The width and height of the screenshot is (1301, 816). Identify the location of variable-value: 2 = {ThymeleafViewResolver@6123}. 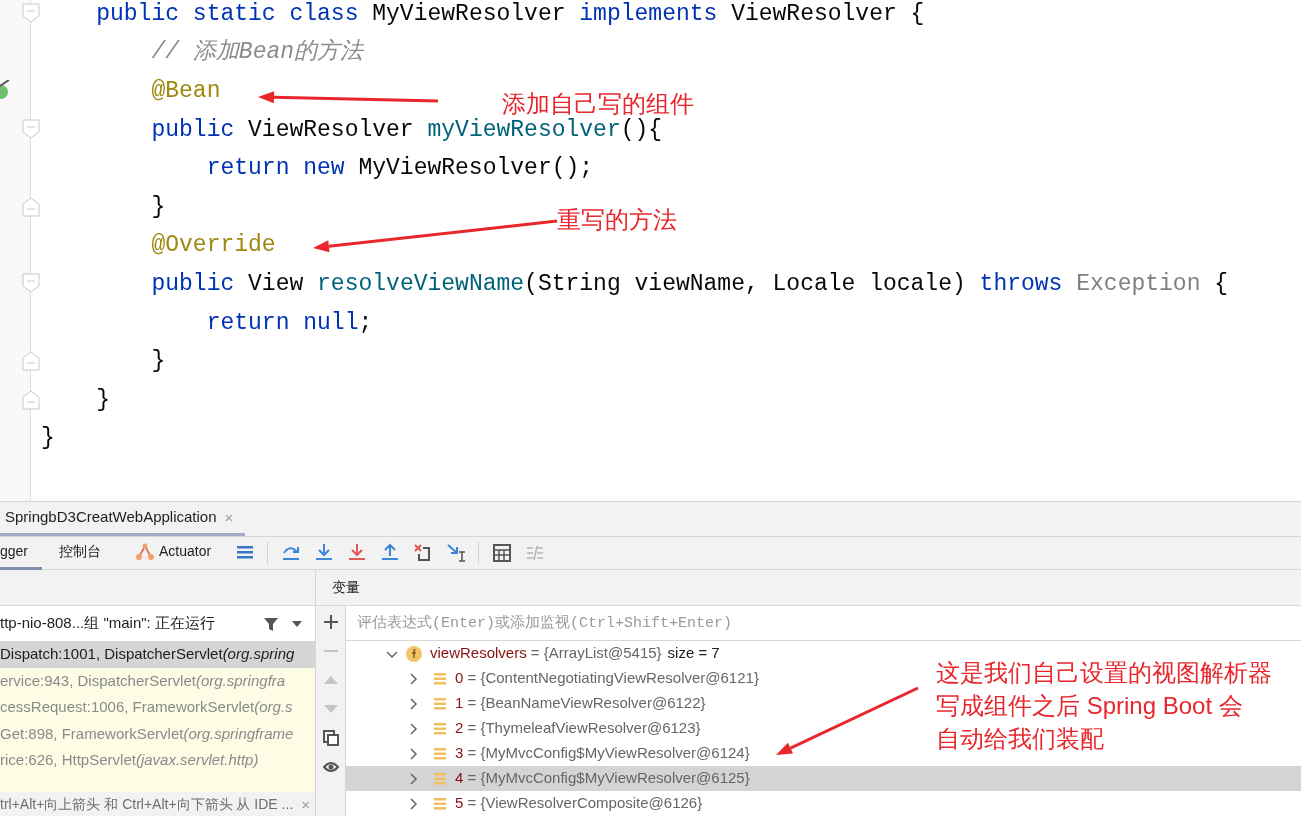
(578, 728).